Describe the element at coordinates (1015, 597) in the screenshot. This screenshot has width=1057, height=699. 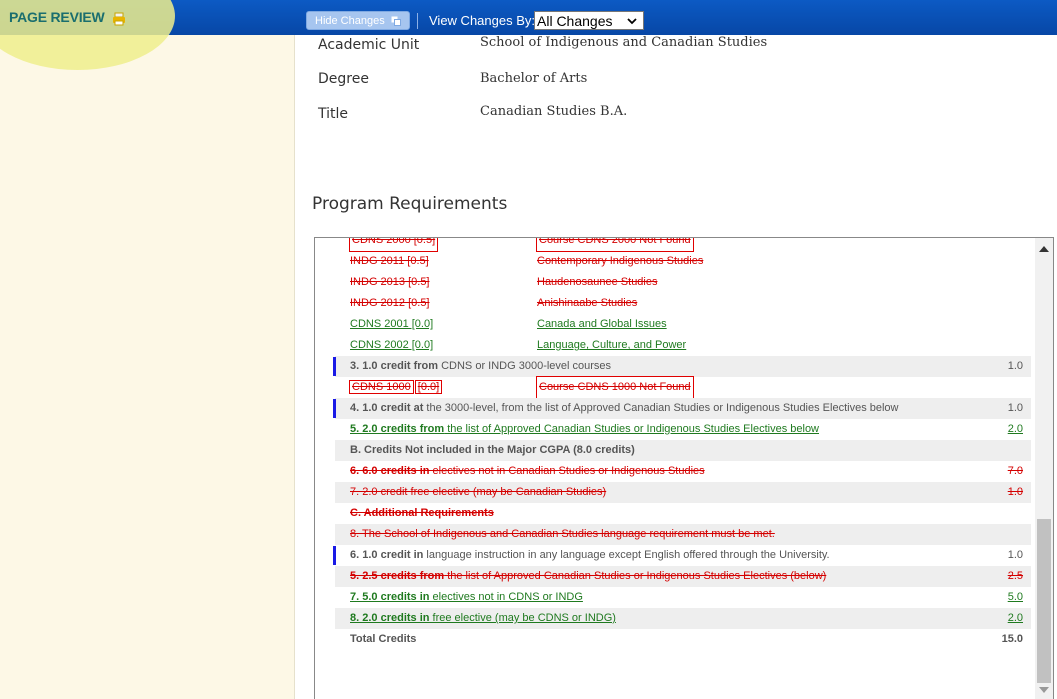
I see `credit-value: 5.0` at that location.